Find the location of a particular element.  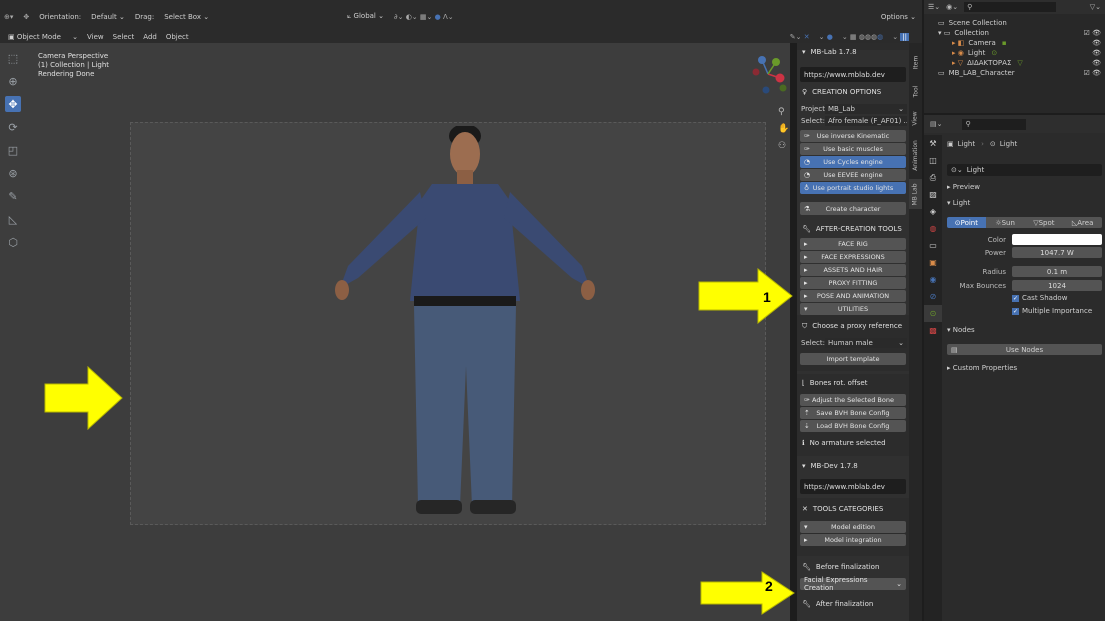

outliner-row: ▸ ▽ ΔΙΔΑΚΤΟΡΑΣ ▽ 👁︎ is located at coordinates (1014, 63).